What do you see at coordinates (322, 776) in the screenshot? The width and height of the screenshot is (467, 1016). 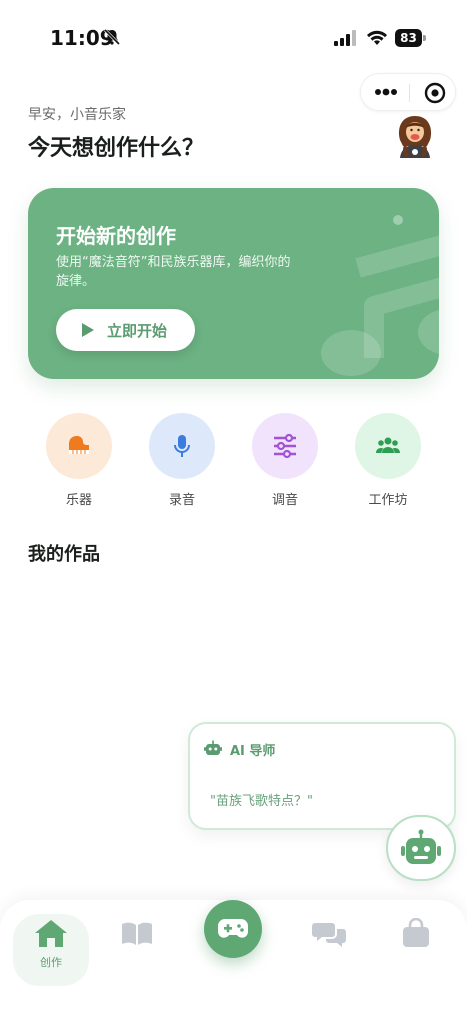 I see `ai-tutor-bubble: AI 导师 "苗族飞歌特点？"` at bounding box center [322, 776].